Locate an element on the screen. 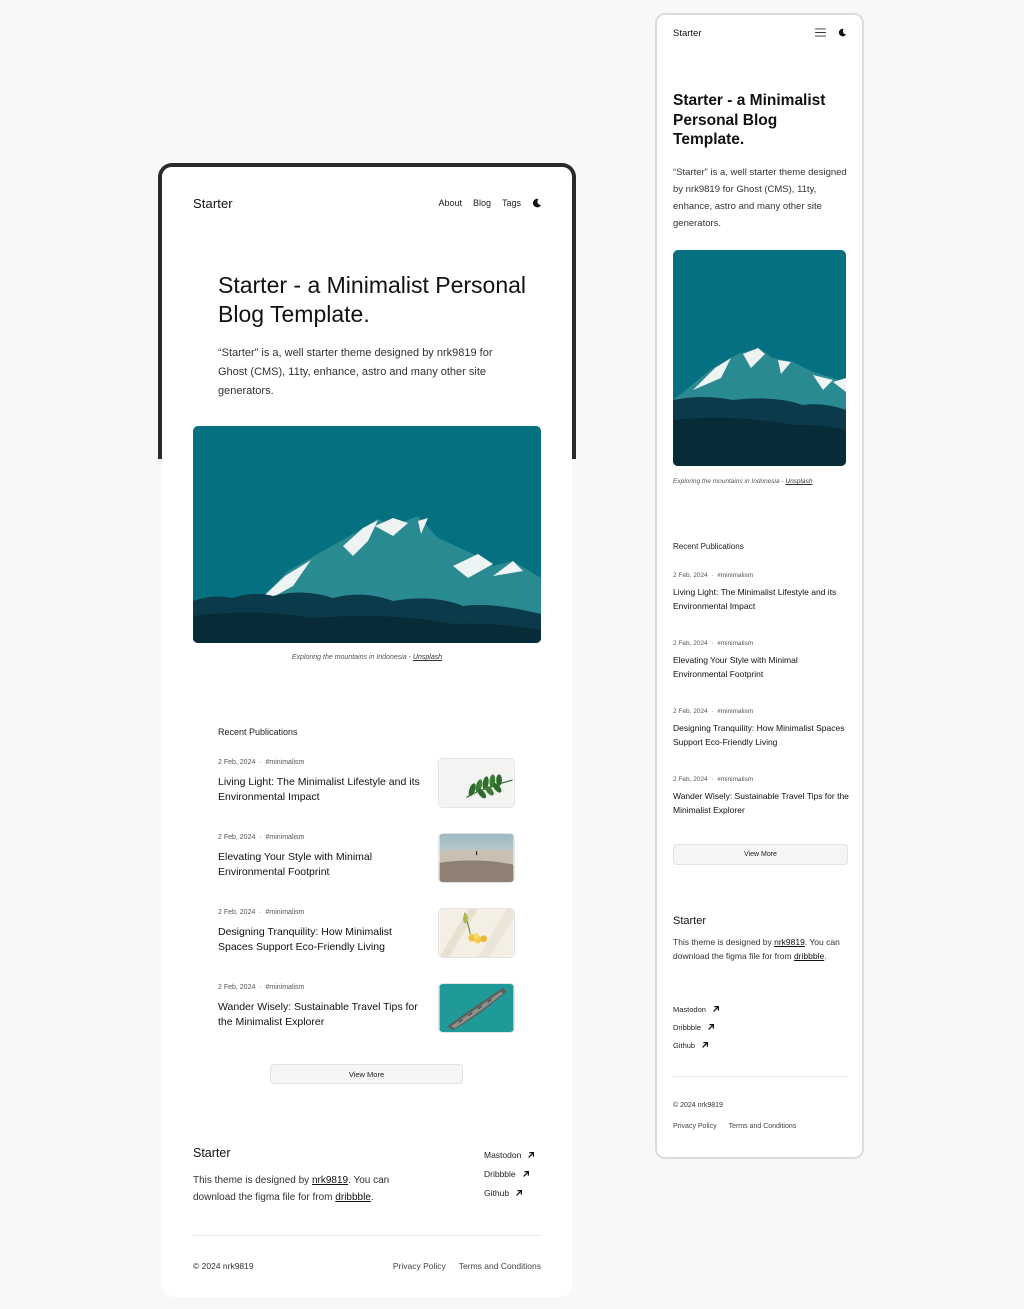 This screenshot has width=1024, height=1309. mobile-header-actions is located at coordinates (831, 32).